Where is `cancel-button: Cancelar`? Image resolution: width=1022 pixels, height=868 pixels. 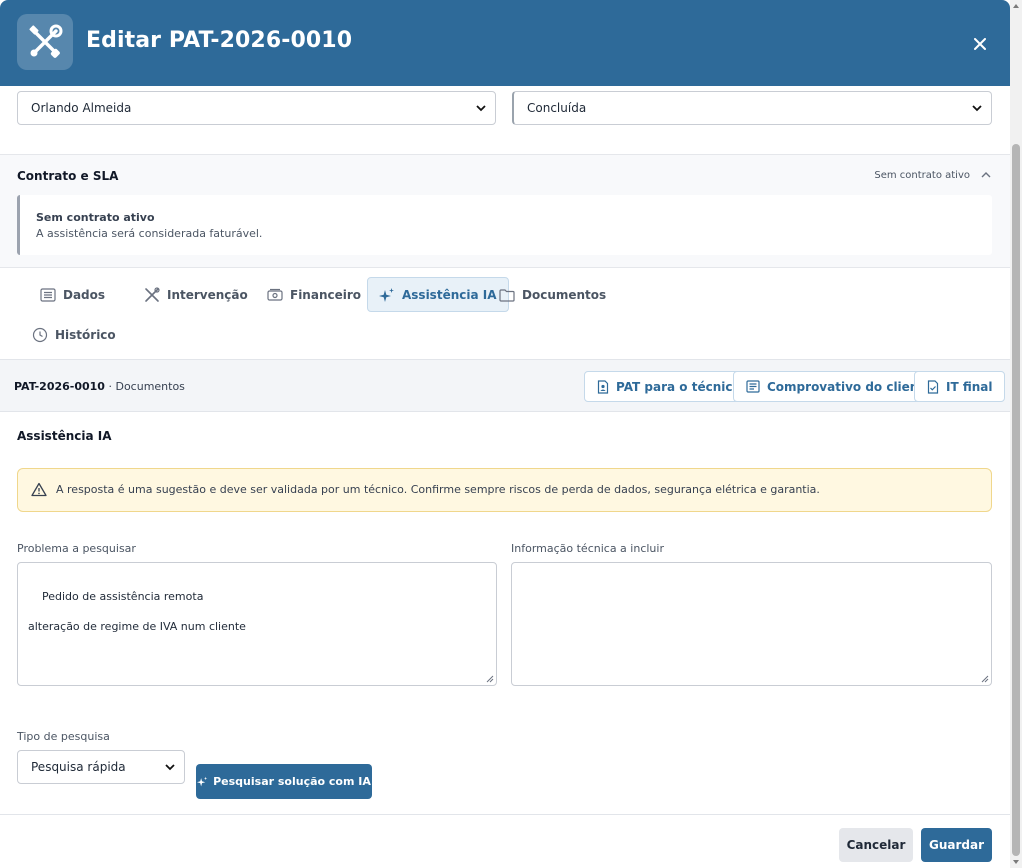 cancel-button: Cancelar is located at coordinates (876, 845).